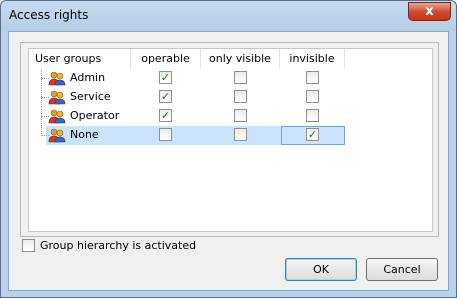 The width and height of the screenshot is (457, 298). What do you see at coordinates (90, 96) in the screenshot?
I see `row-label: Service` at bounding box center [90, 96].